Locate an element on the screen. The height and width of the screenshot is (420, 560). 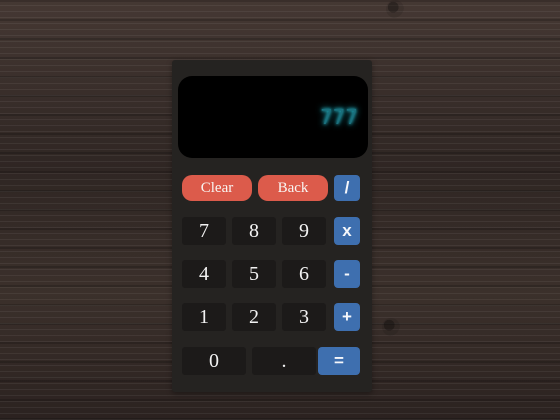
equals-button: = is located at coordinates (339, 361).